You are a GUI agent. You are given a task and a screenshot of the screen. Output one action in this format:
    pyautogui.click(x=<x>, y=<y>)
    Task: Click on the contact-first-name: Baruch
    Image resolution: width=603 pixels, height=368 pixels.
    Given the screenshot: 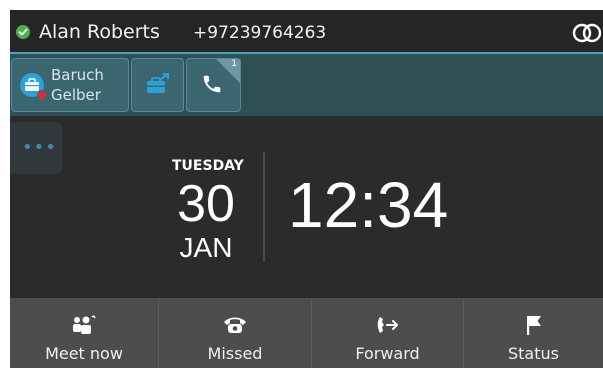 What is the action you would take?
    pyautogui.click(x=77, y=75)
    